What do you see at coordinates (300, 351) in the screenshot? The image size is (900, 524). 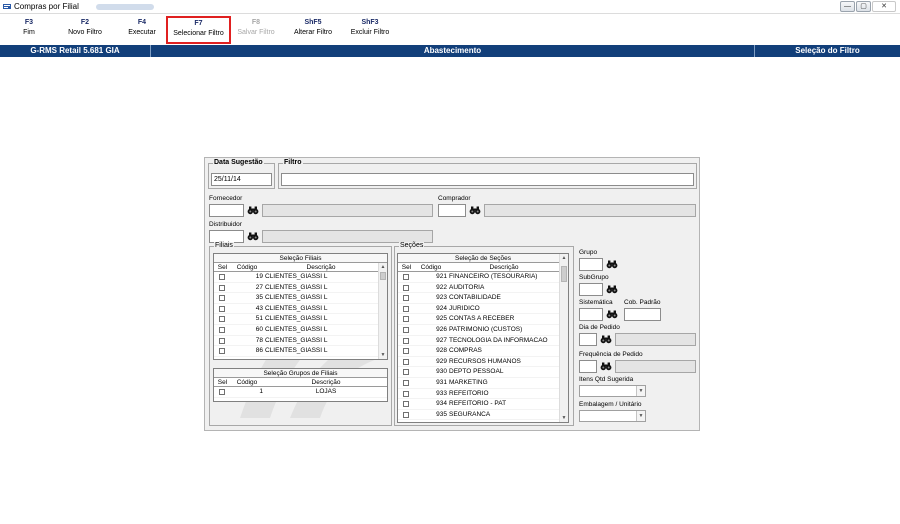 I see `table-row: 86 CLIENTES_GIASSI L` at bounding box center [300, 351].